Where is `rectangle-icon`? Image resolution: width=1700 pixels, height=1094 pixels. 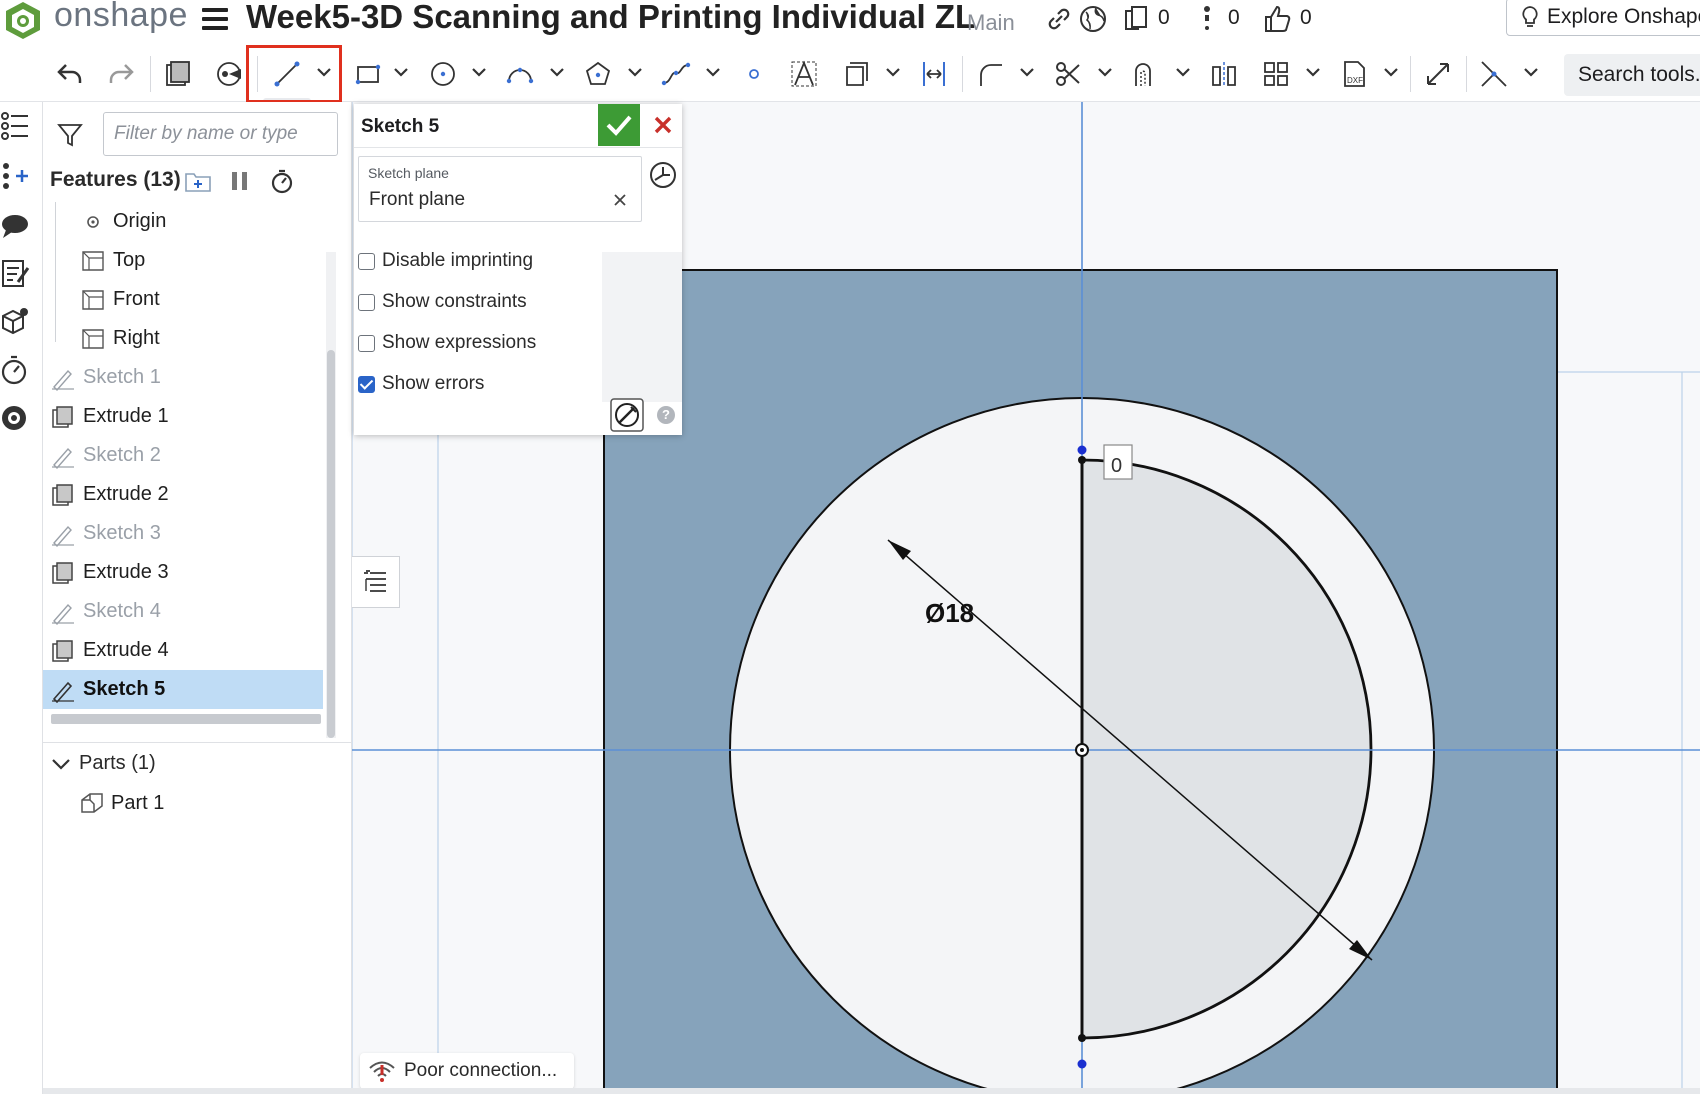
rectangle-icon is located at coordinates (368, 74).